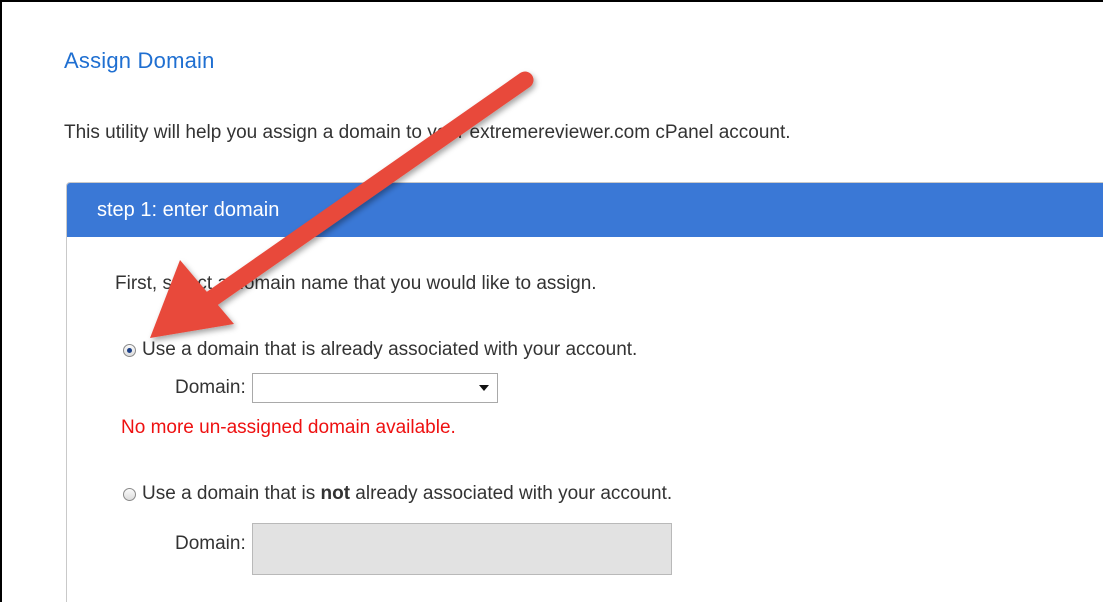 This screenshot has height=602, width=1103. What do you see at coordinates (374, 388) in the screenshot?
I see `domain-select` at bounding box center [374, 388].